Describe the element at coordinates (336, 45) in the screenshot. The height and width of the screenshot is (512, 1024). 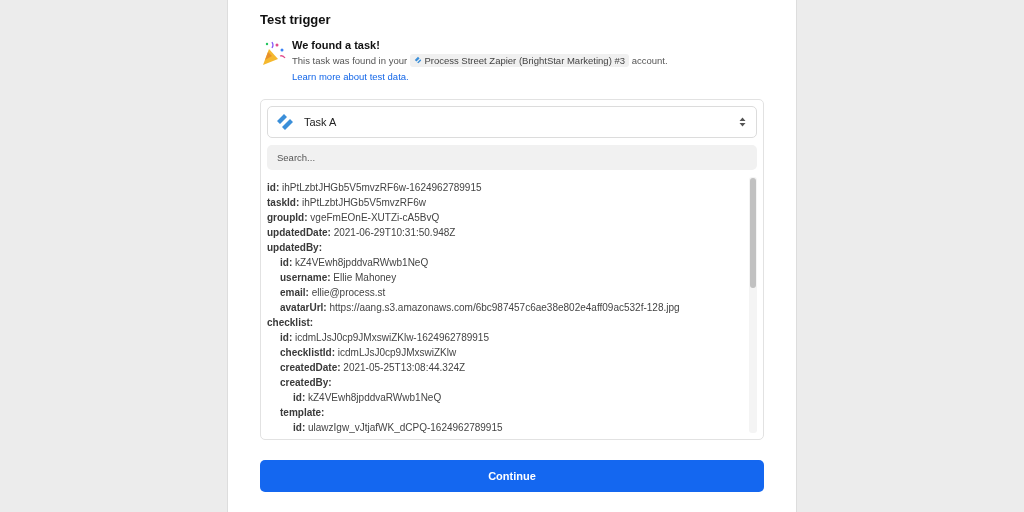
I see `notice-title: We found a task!` at that location.